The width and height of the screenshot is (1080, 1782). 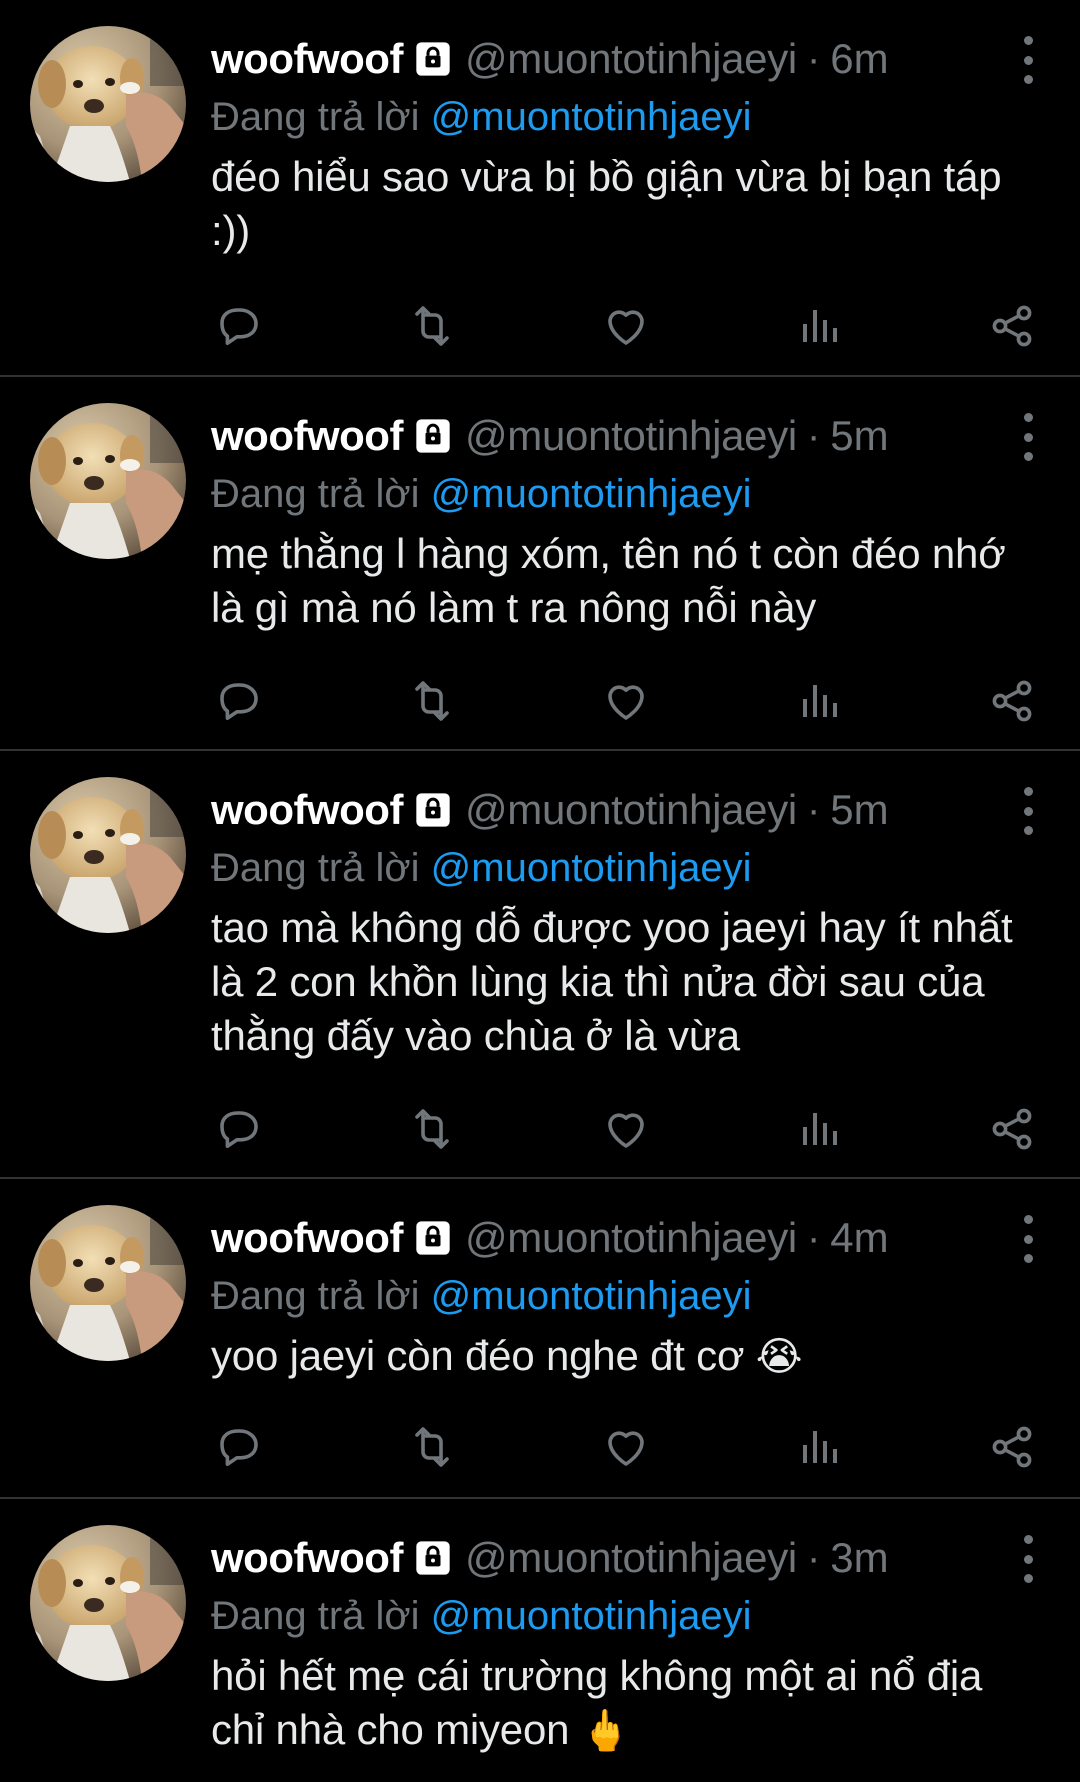 I want to click on tweet-header: woofwoof @muontotinhjaeyi · 6m, so click(x=625, y=59).